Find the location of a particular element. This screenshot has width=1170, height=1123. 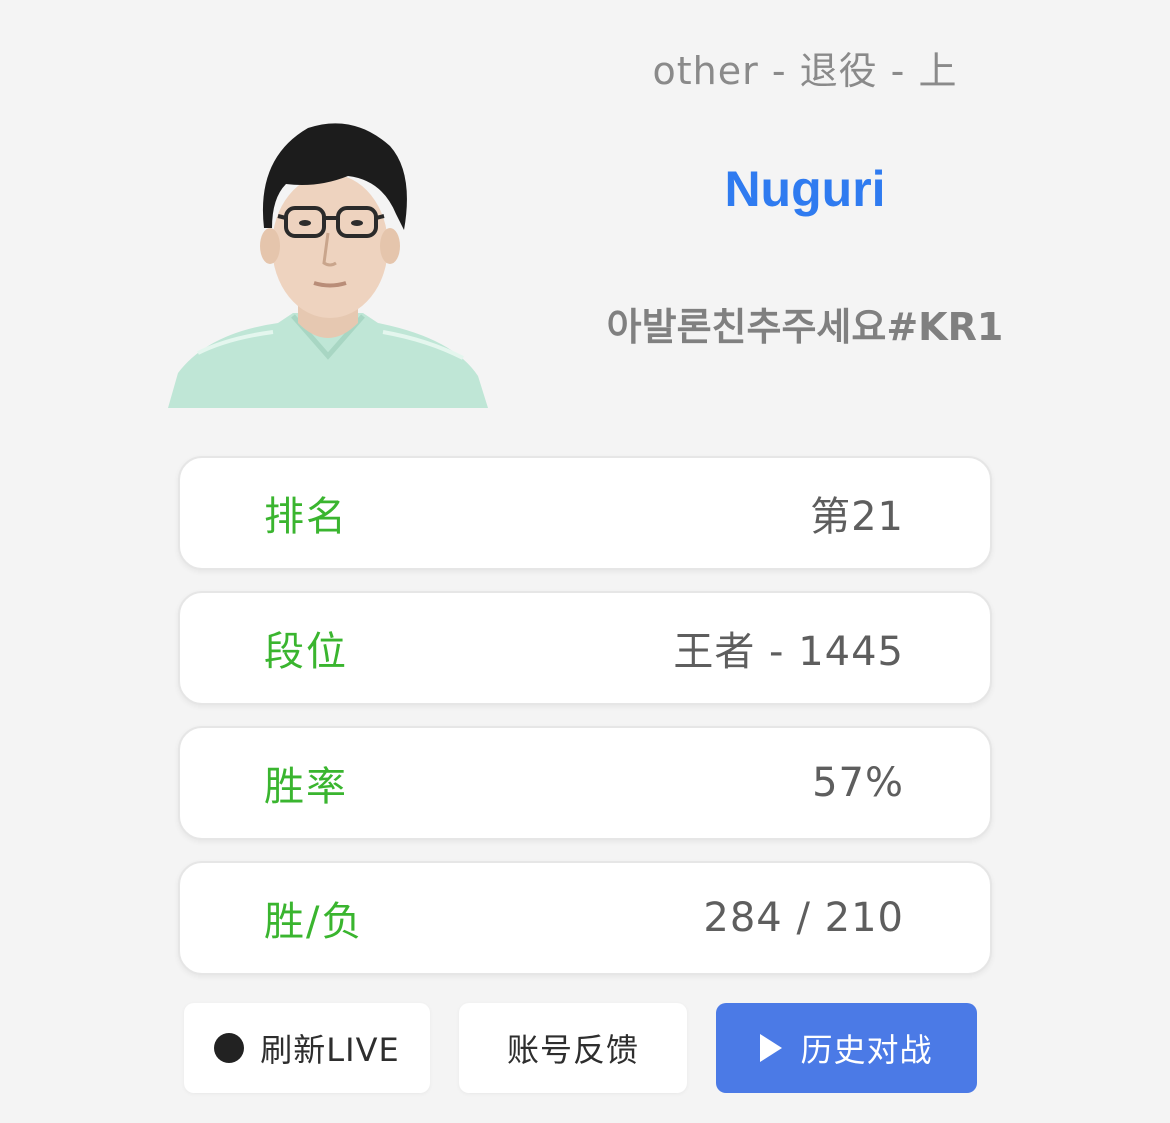

stat-value: 王者 - 1445 is located at coordinates (788, 652).